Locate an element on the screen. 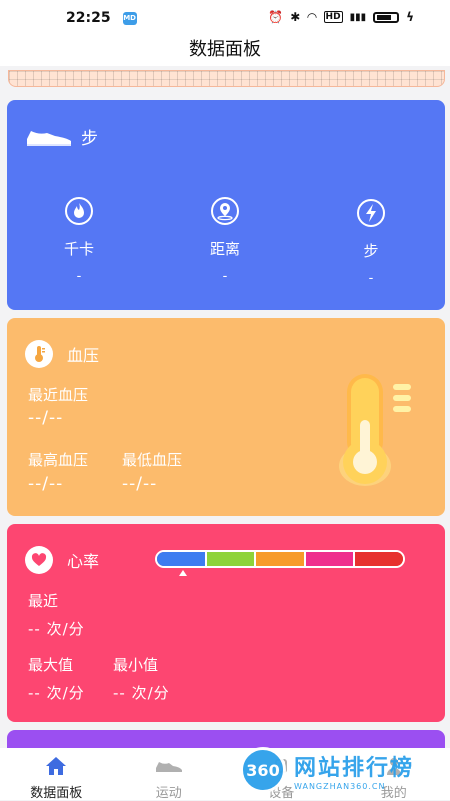 Image resolution: width=450 pixels, height=801 pixels. watermark-text: 网站排行榜 WANGZHAN360.CN is located at coordinates (354, 770).